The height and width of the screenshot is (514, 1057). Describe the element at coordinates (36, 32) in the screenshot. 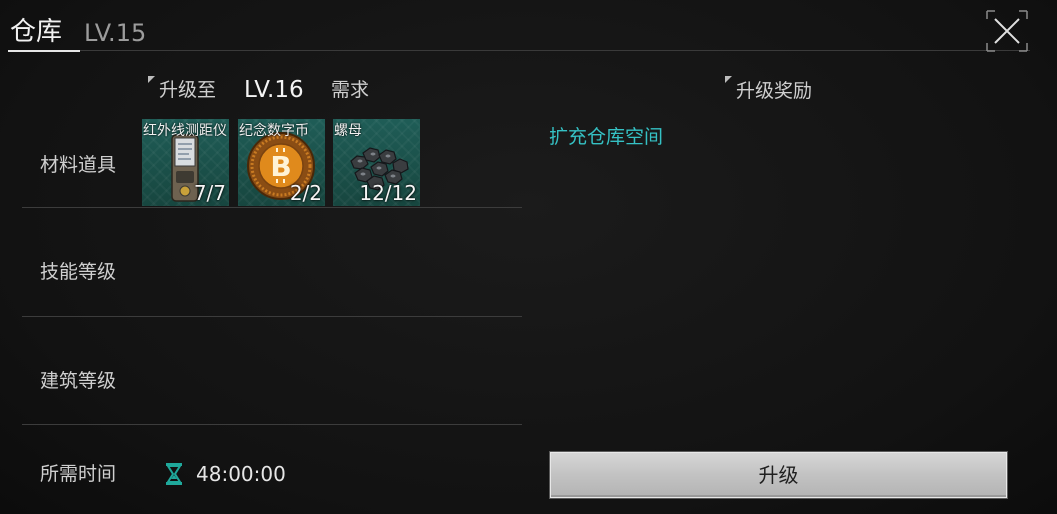

I see `page-title: 仓库` at that location.